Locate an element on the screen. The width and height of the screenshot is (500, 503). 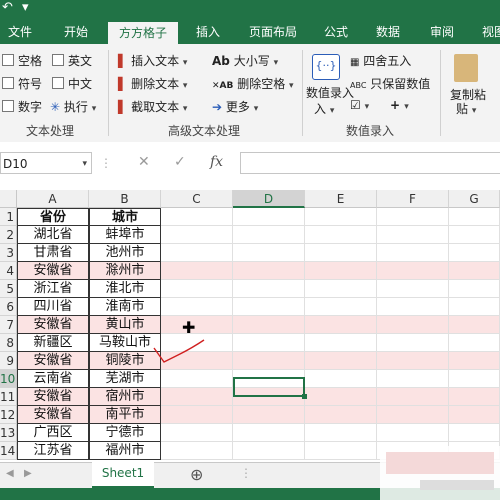
cancel-button: ✕ is located at coordinates (144, 162).